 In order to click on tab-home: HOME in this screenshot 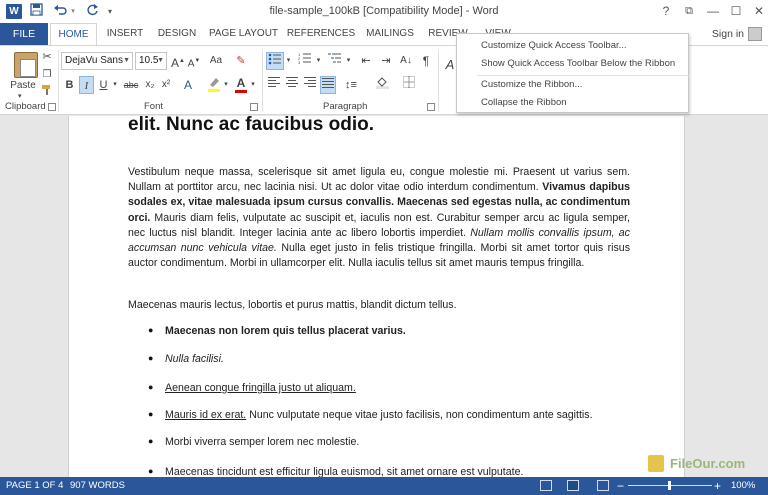, I will do `click(73, 34)`.